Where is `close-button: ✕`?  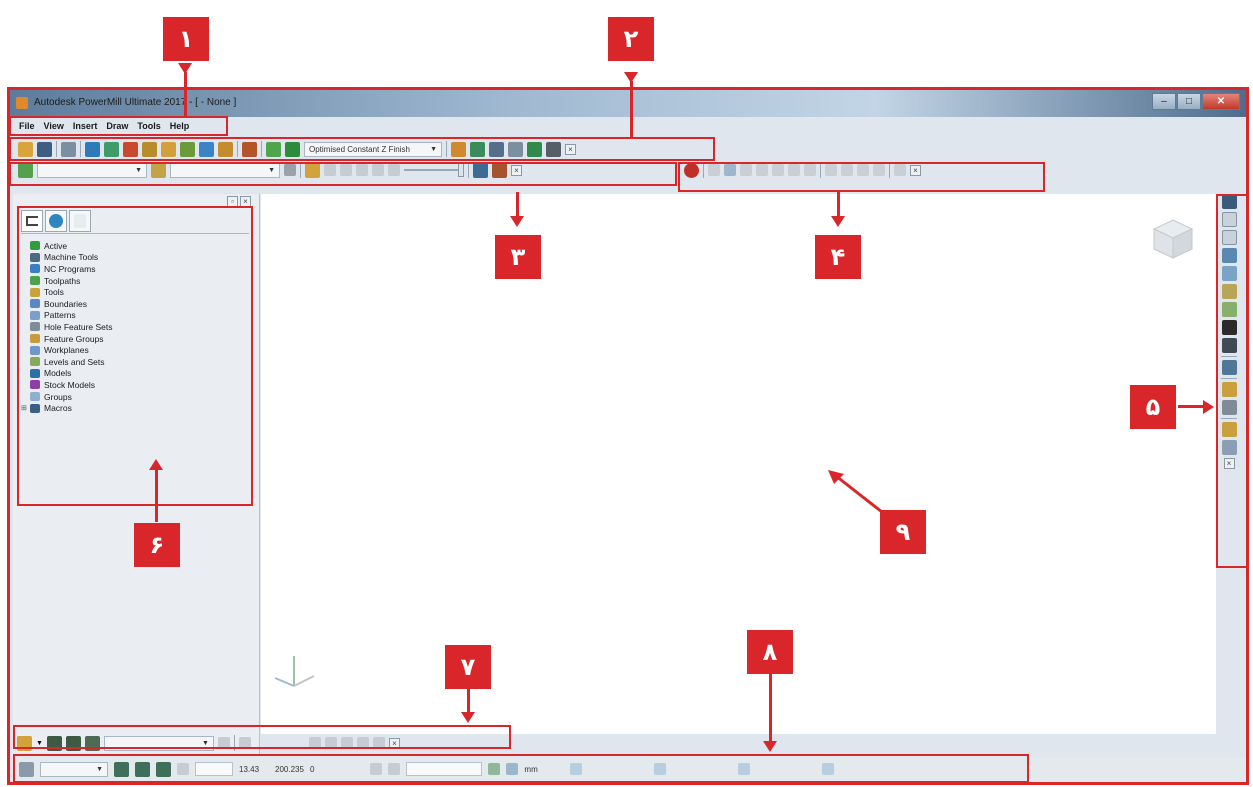
close-button: ✕ is located at coordinates (1221, 101).